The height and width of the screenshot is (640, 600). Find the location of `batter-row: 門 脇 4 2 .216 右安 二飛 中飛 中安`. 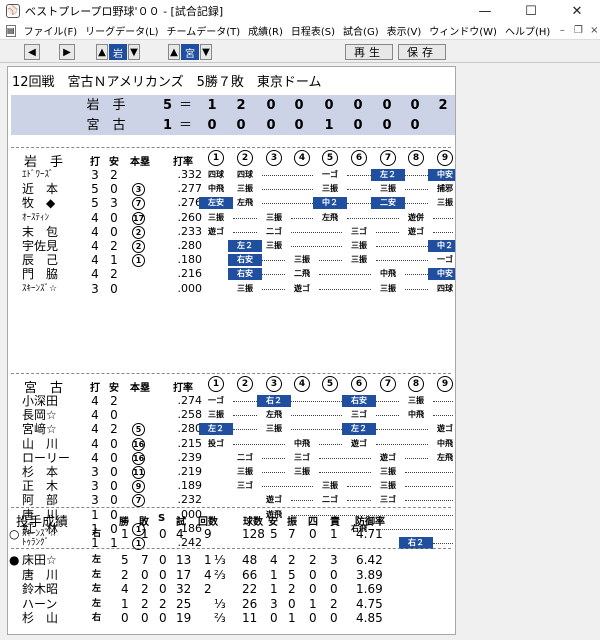

batter-row: 門 脇 4 2 .216 右安 二飛 中飛 中安 is located at coordinates (231, 274).